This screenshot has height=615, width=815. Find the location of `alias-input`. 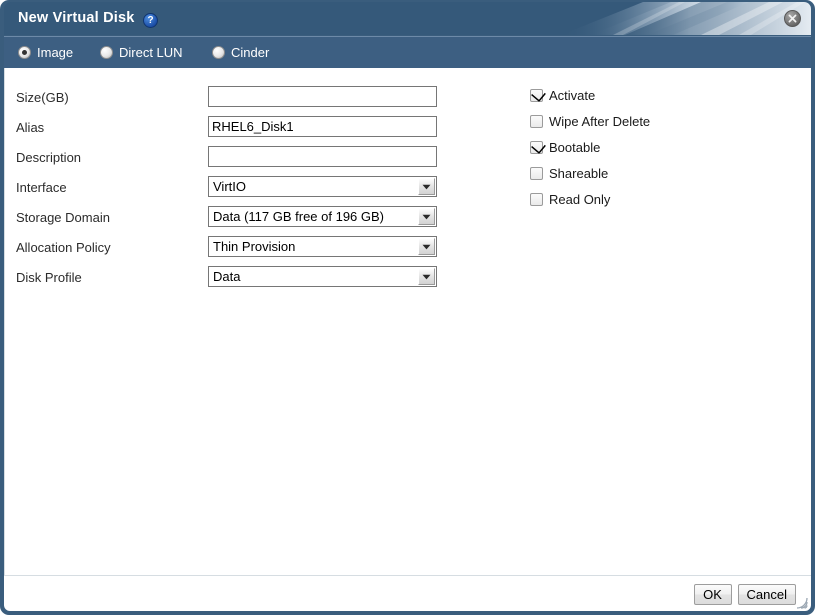

alias-input is located at coordinates (322, 126).